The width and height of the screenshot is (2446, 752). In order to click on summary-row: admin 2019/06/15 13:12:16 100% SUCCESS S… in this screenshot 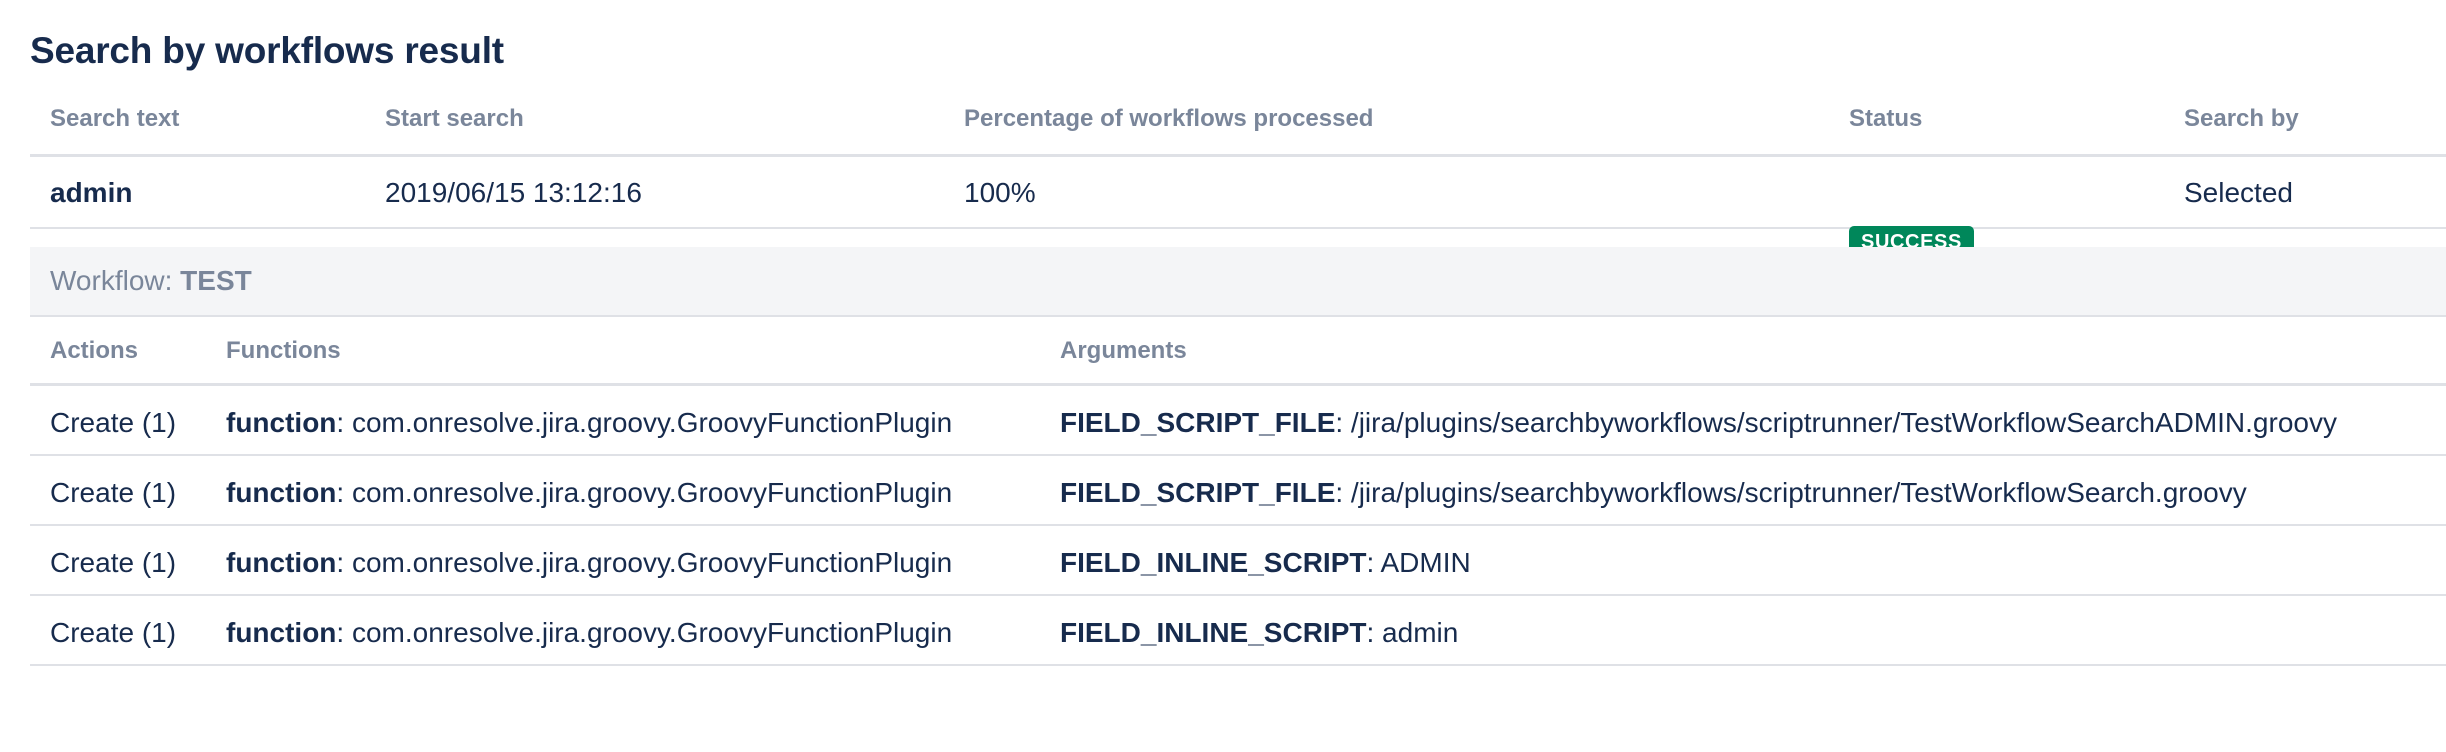, I will do `click(1238, 207)`.